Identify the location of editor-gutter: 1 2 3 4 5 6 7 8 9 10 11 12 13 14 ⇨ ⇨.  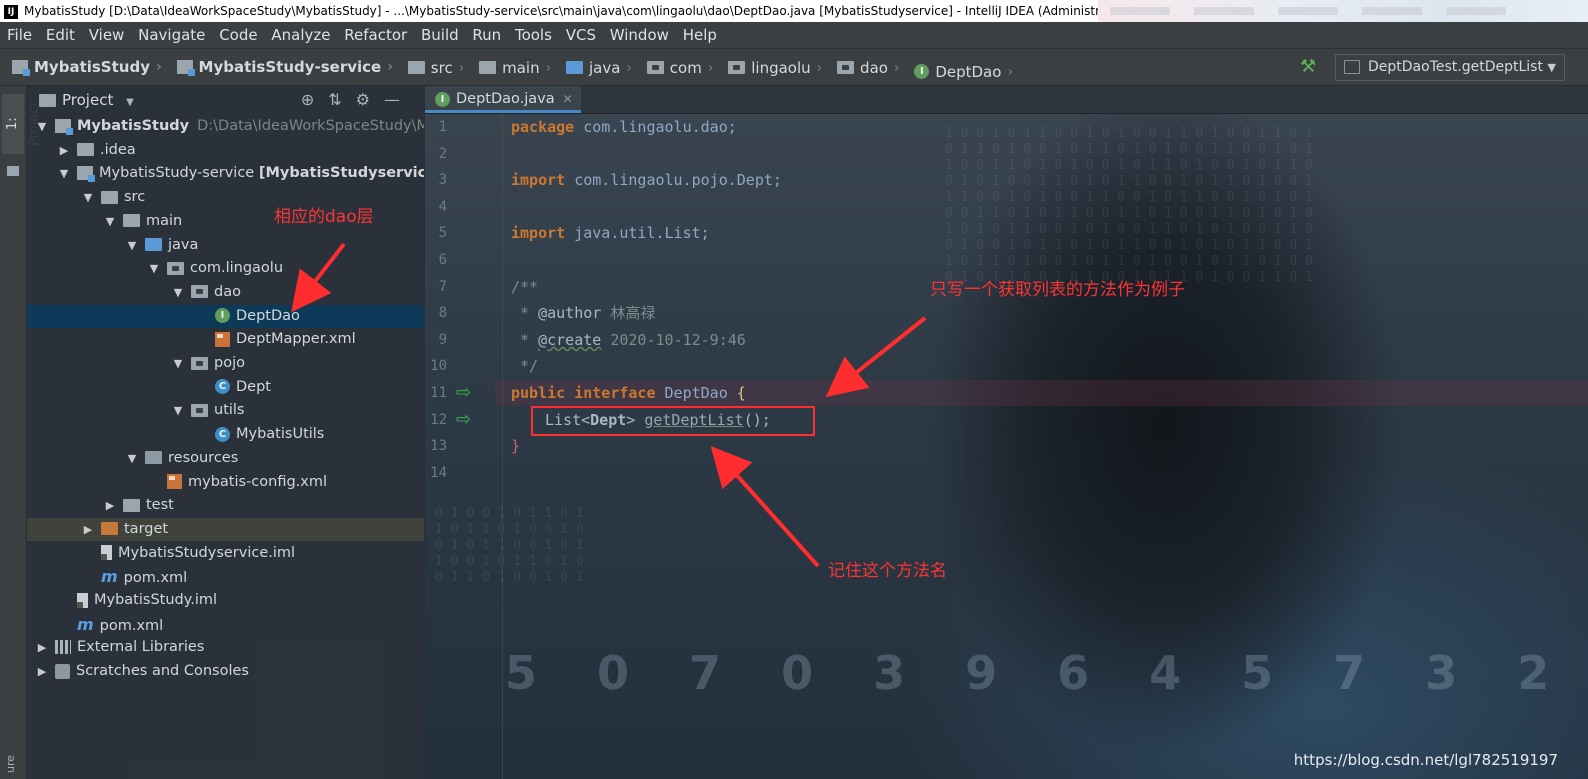
(460, 446).